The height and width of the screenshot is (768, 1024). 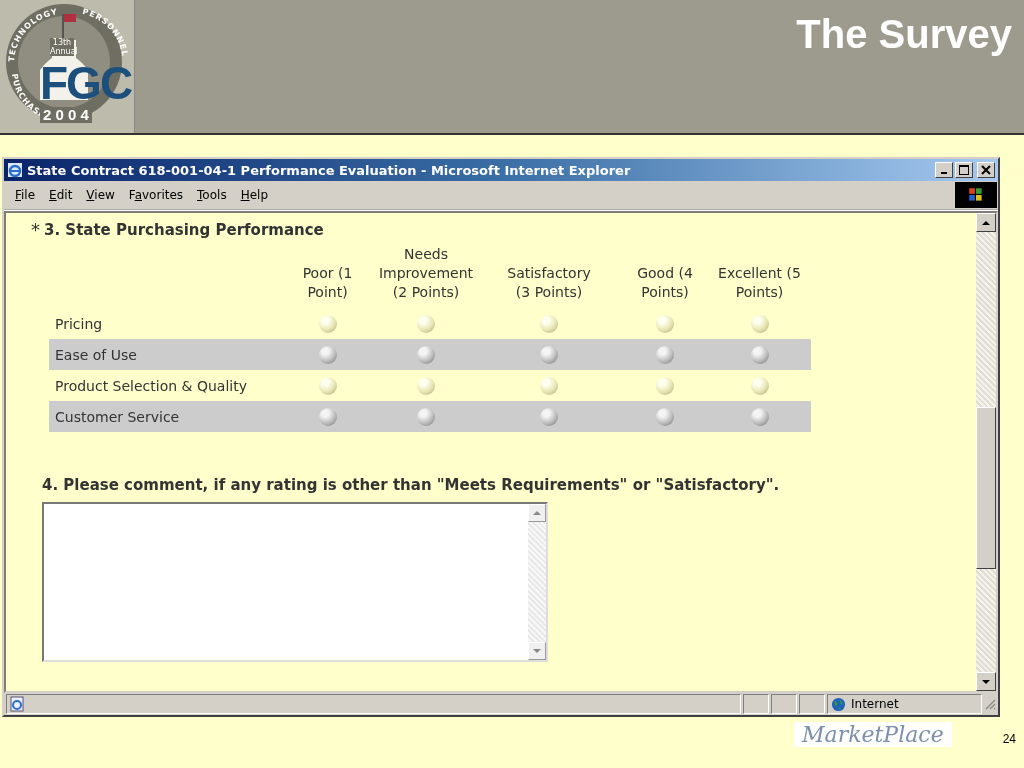 What do you see at coordinates (117, 416) in the screenshot?
I see `row-label: Customer Service` at bounding box center [117, 416].